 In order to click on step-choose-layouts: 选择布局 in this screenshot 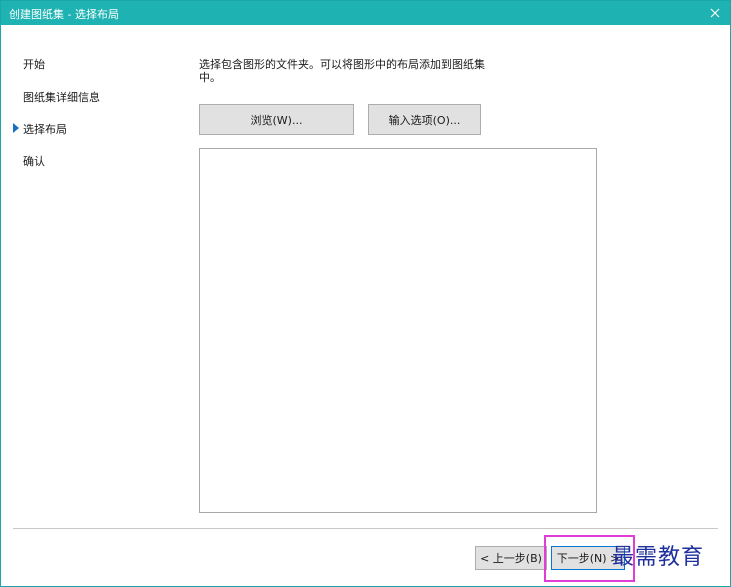, I will do `click(45, 129)`.